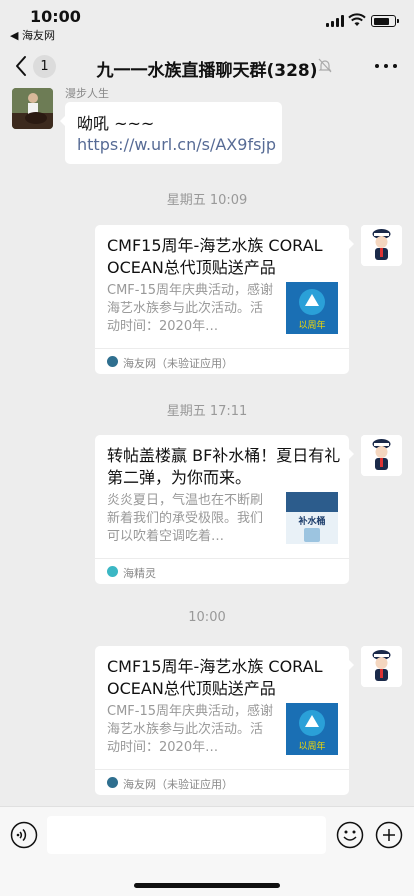  Describe the element at coordinates (207, 617) in the screenshot. I see `message-timestamp: 10:00` at that location.